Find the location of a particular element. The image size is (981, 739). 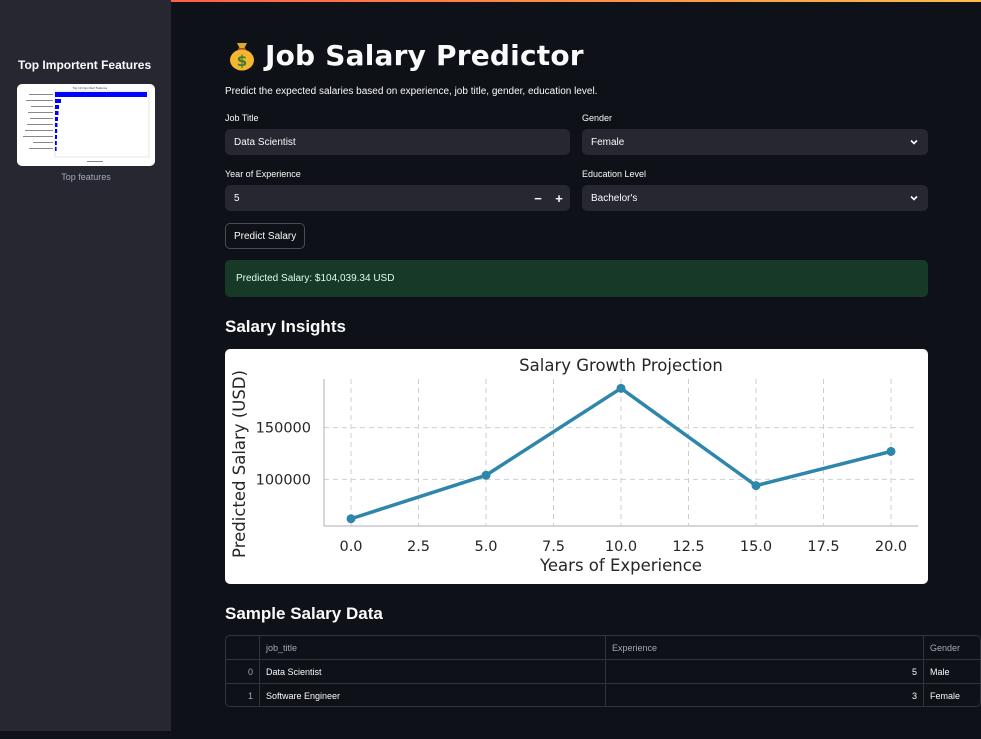

education-value: Bachelor's is located at coordinates (614, 198).